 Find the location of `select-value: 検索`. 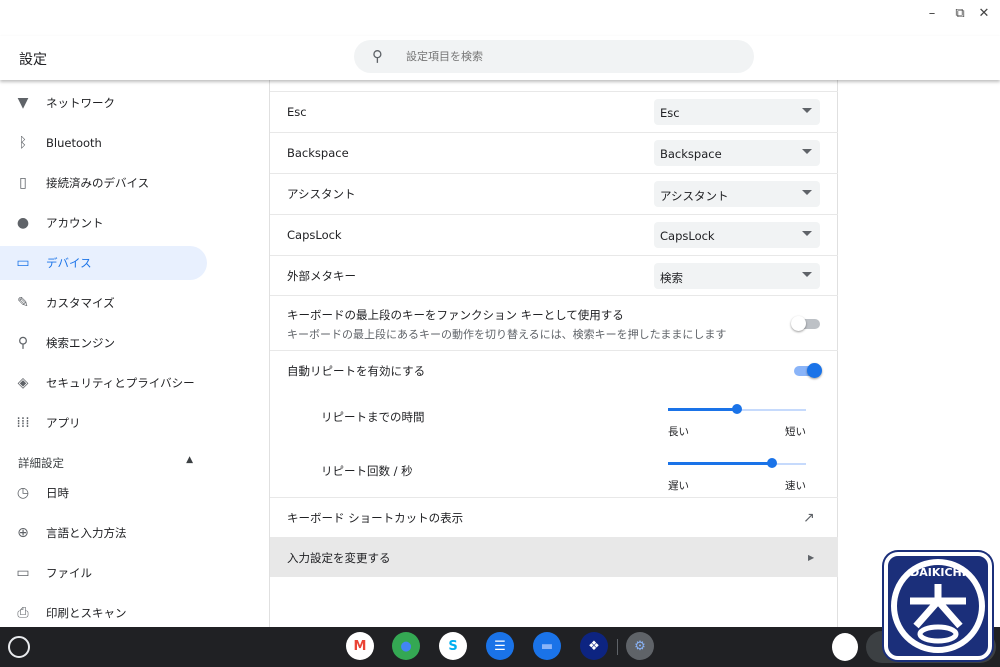

select-value: 検索 is located at coordinates (671, 278).